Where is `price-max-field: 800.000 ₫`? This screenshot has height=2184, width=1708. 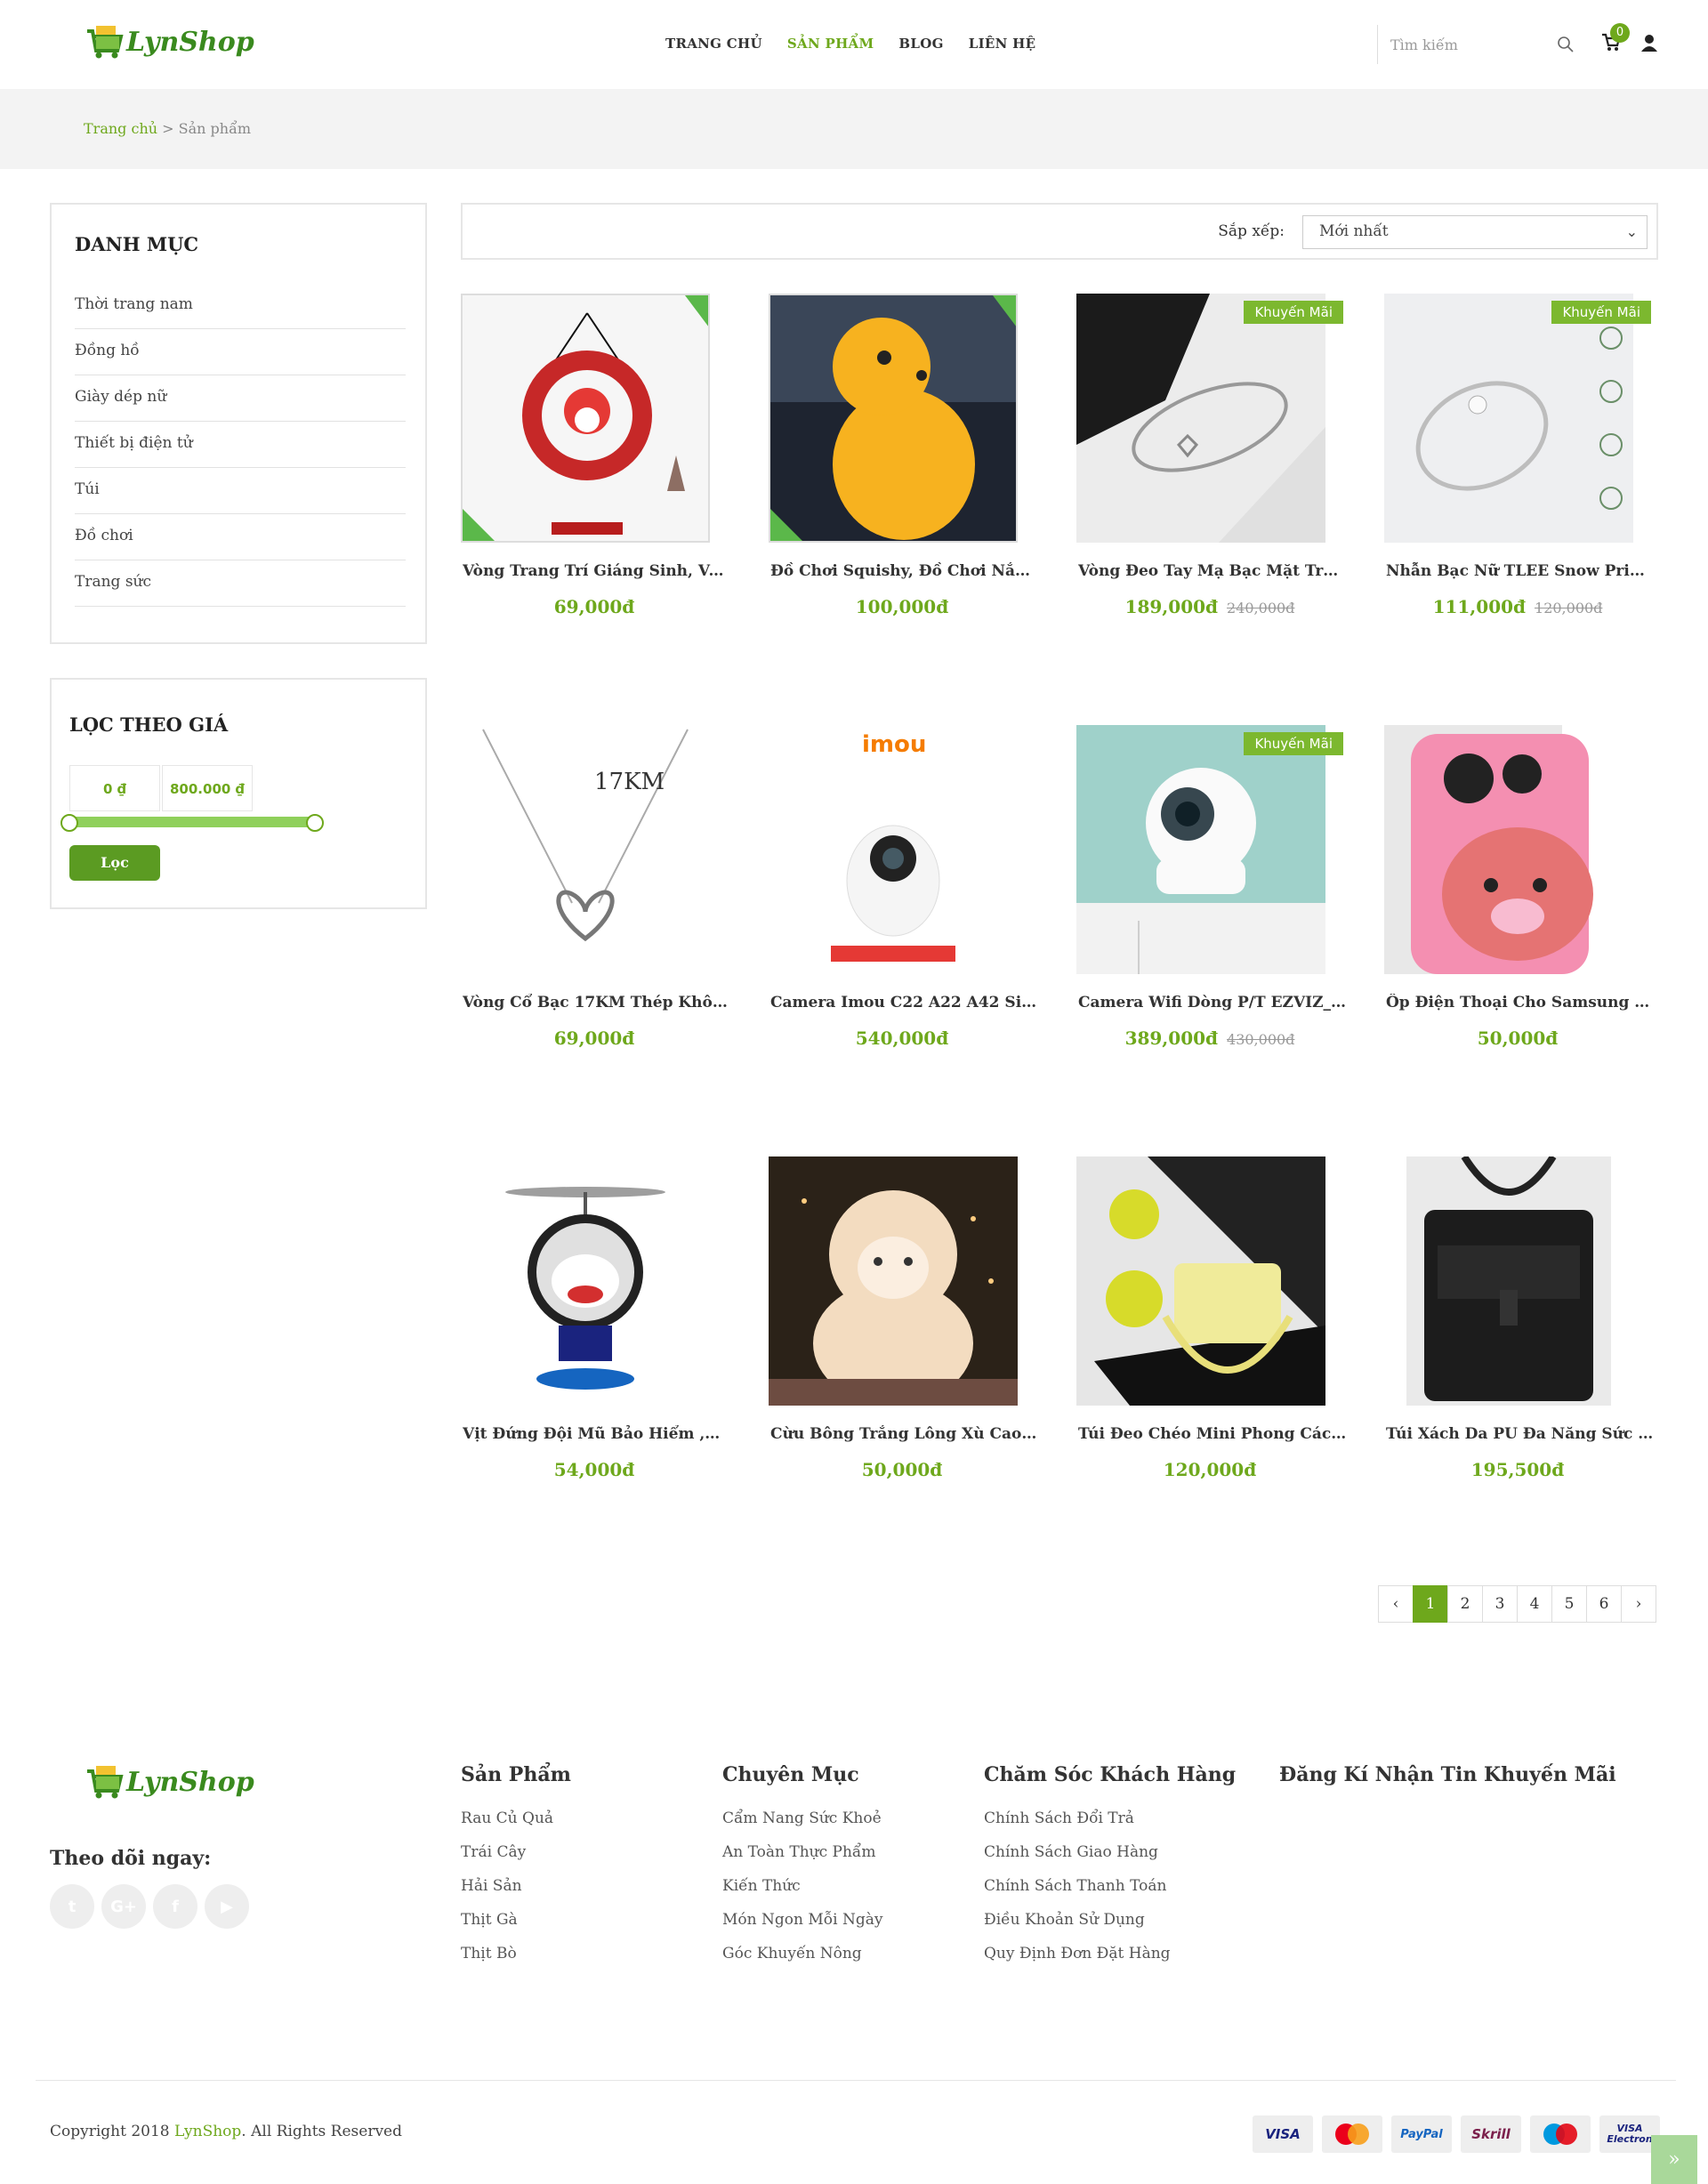
price-max-field: 800.000 ₫ is located at coordinates (207, 788).